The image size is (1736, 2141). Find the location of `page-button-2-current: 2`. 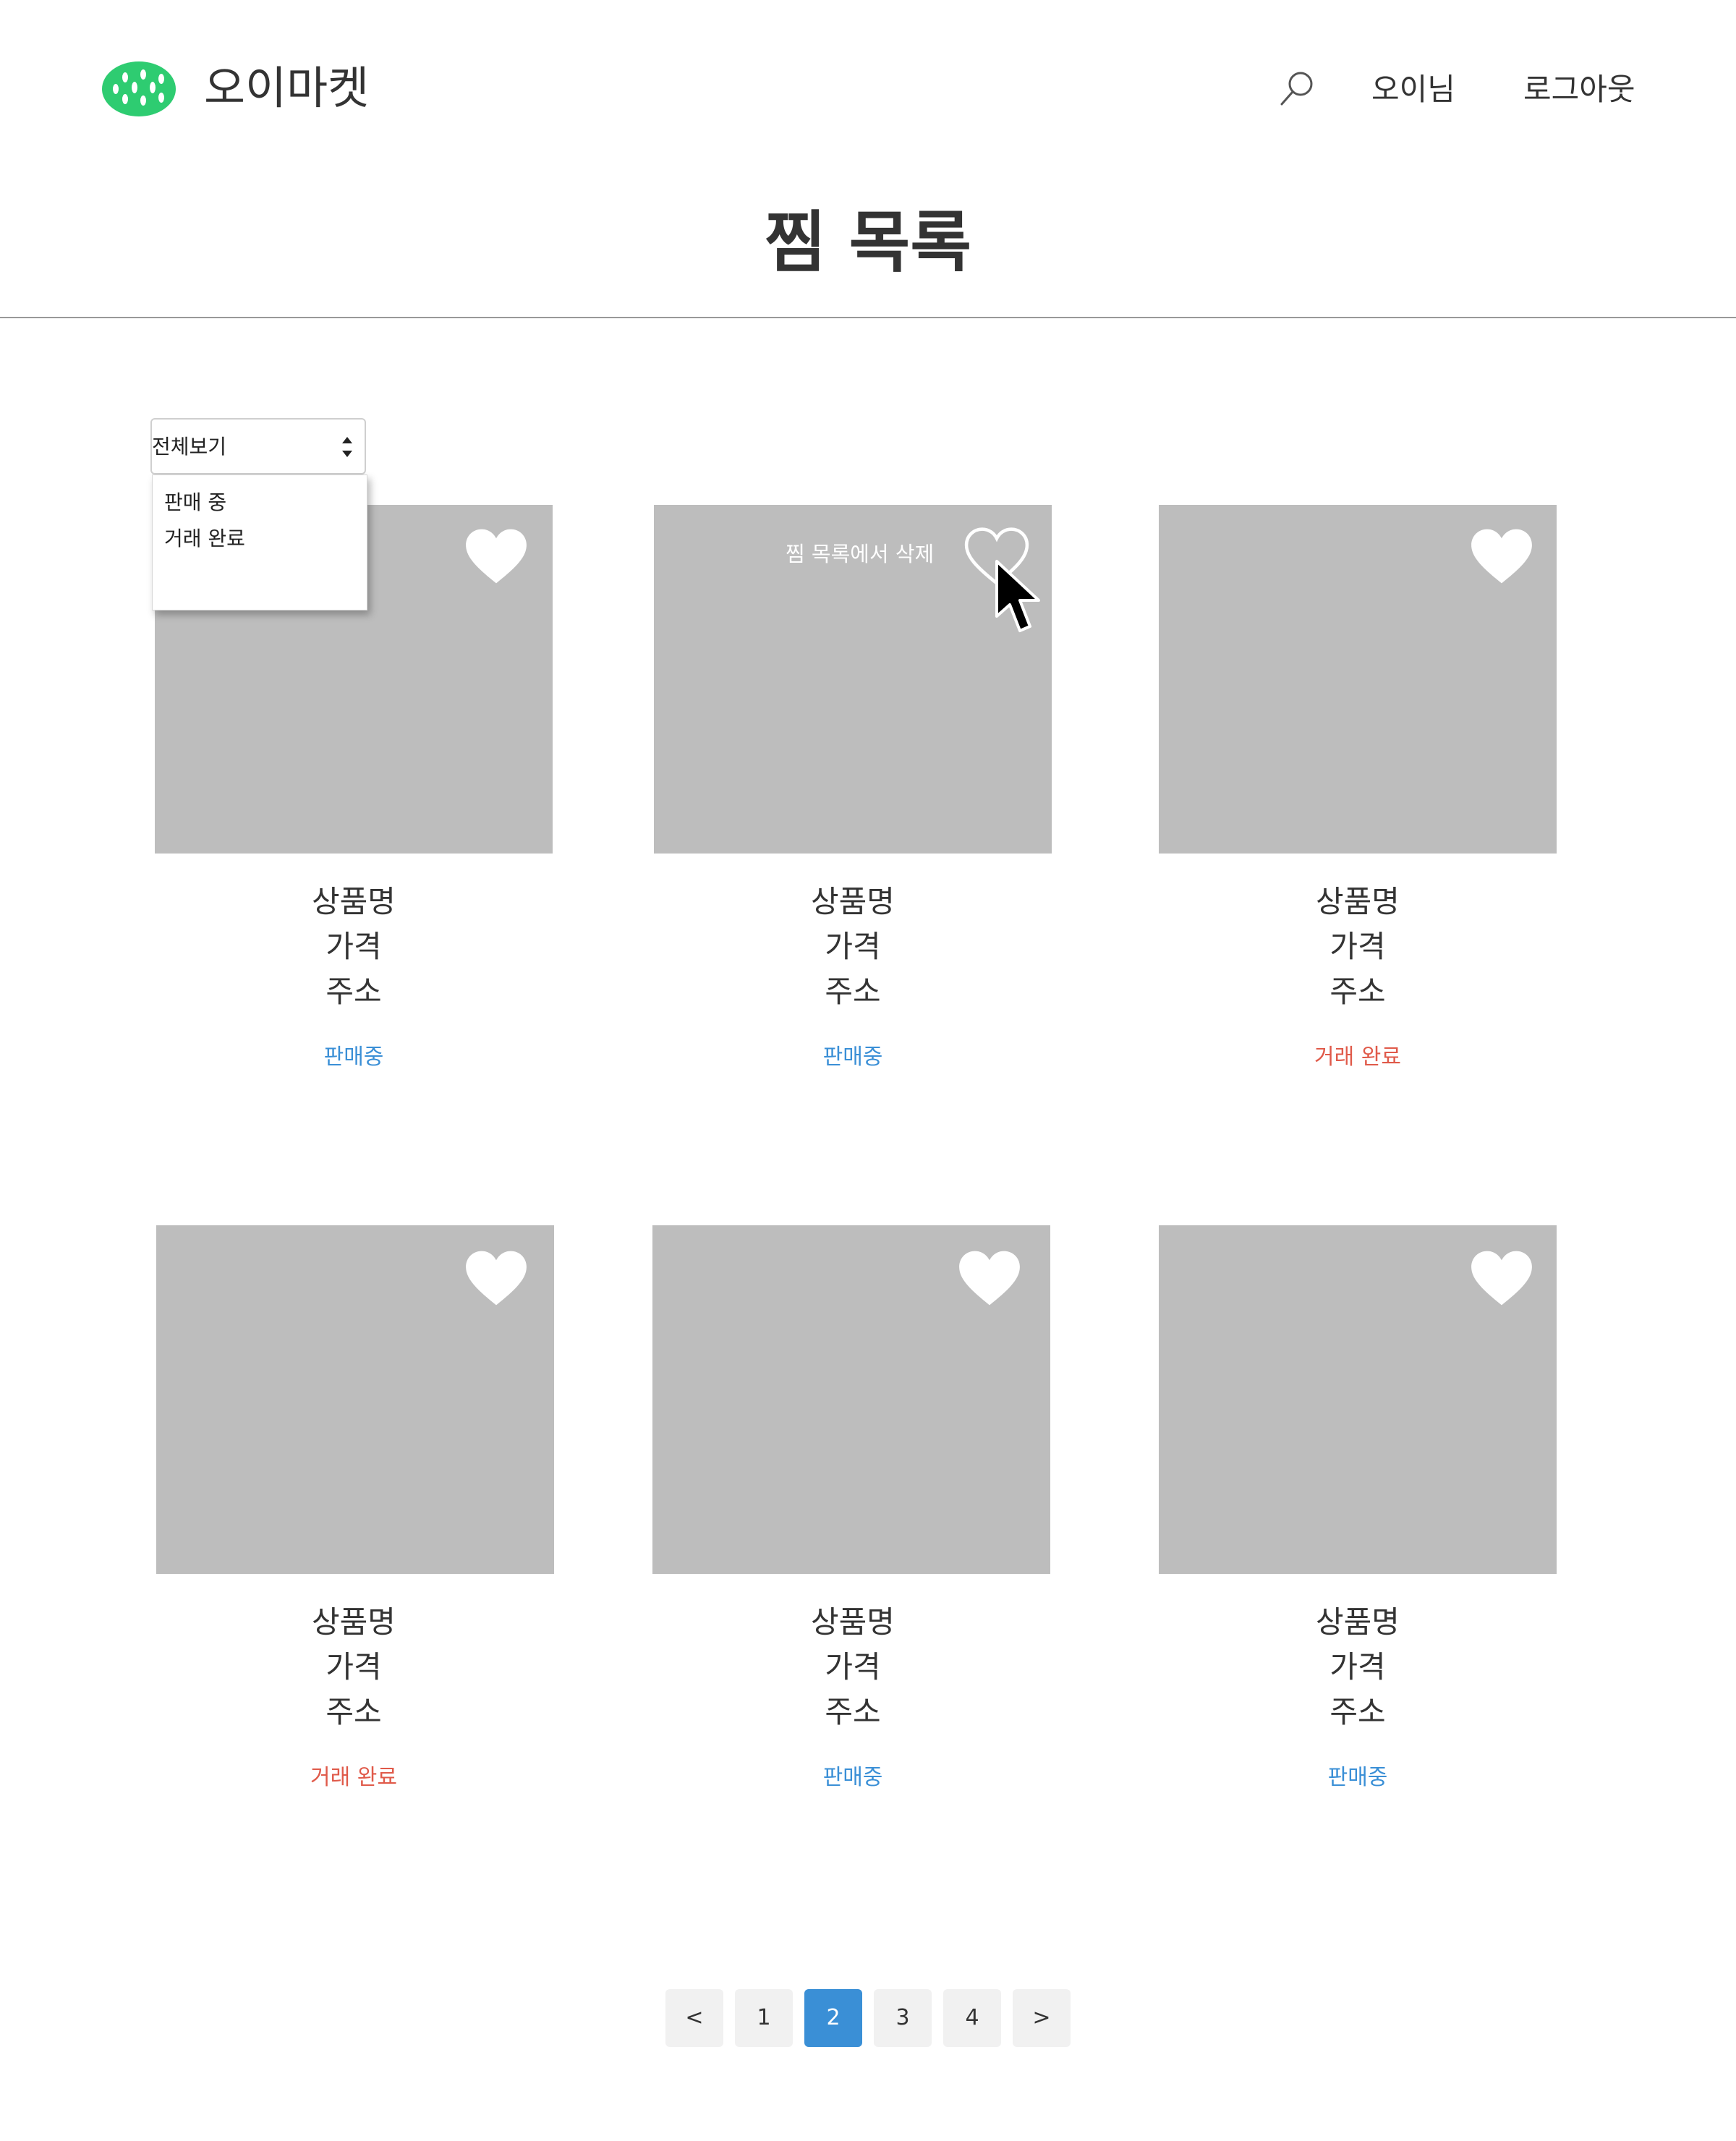

page-button-2-current: 2 is located at coordinates (833, 2018).